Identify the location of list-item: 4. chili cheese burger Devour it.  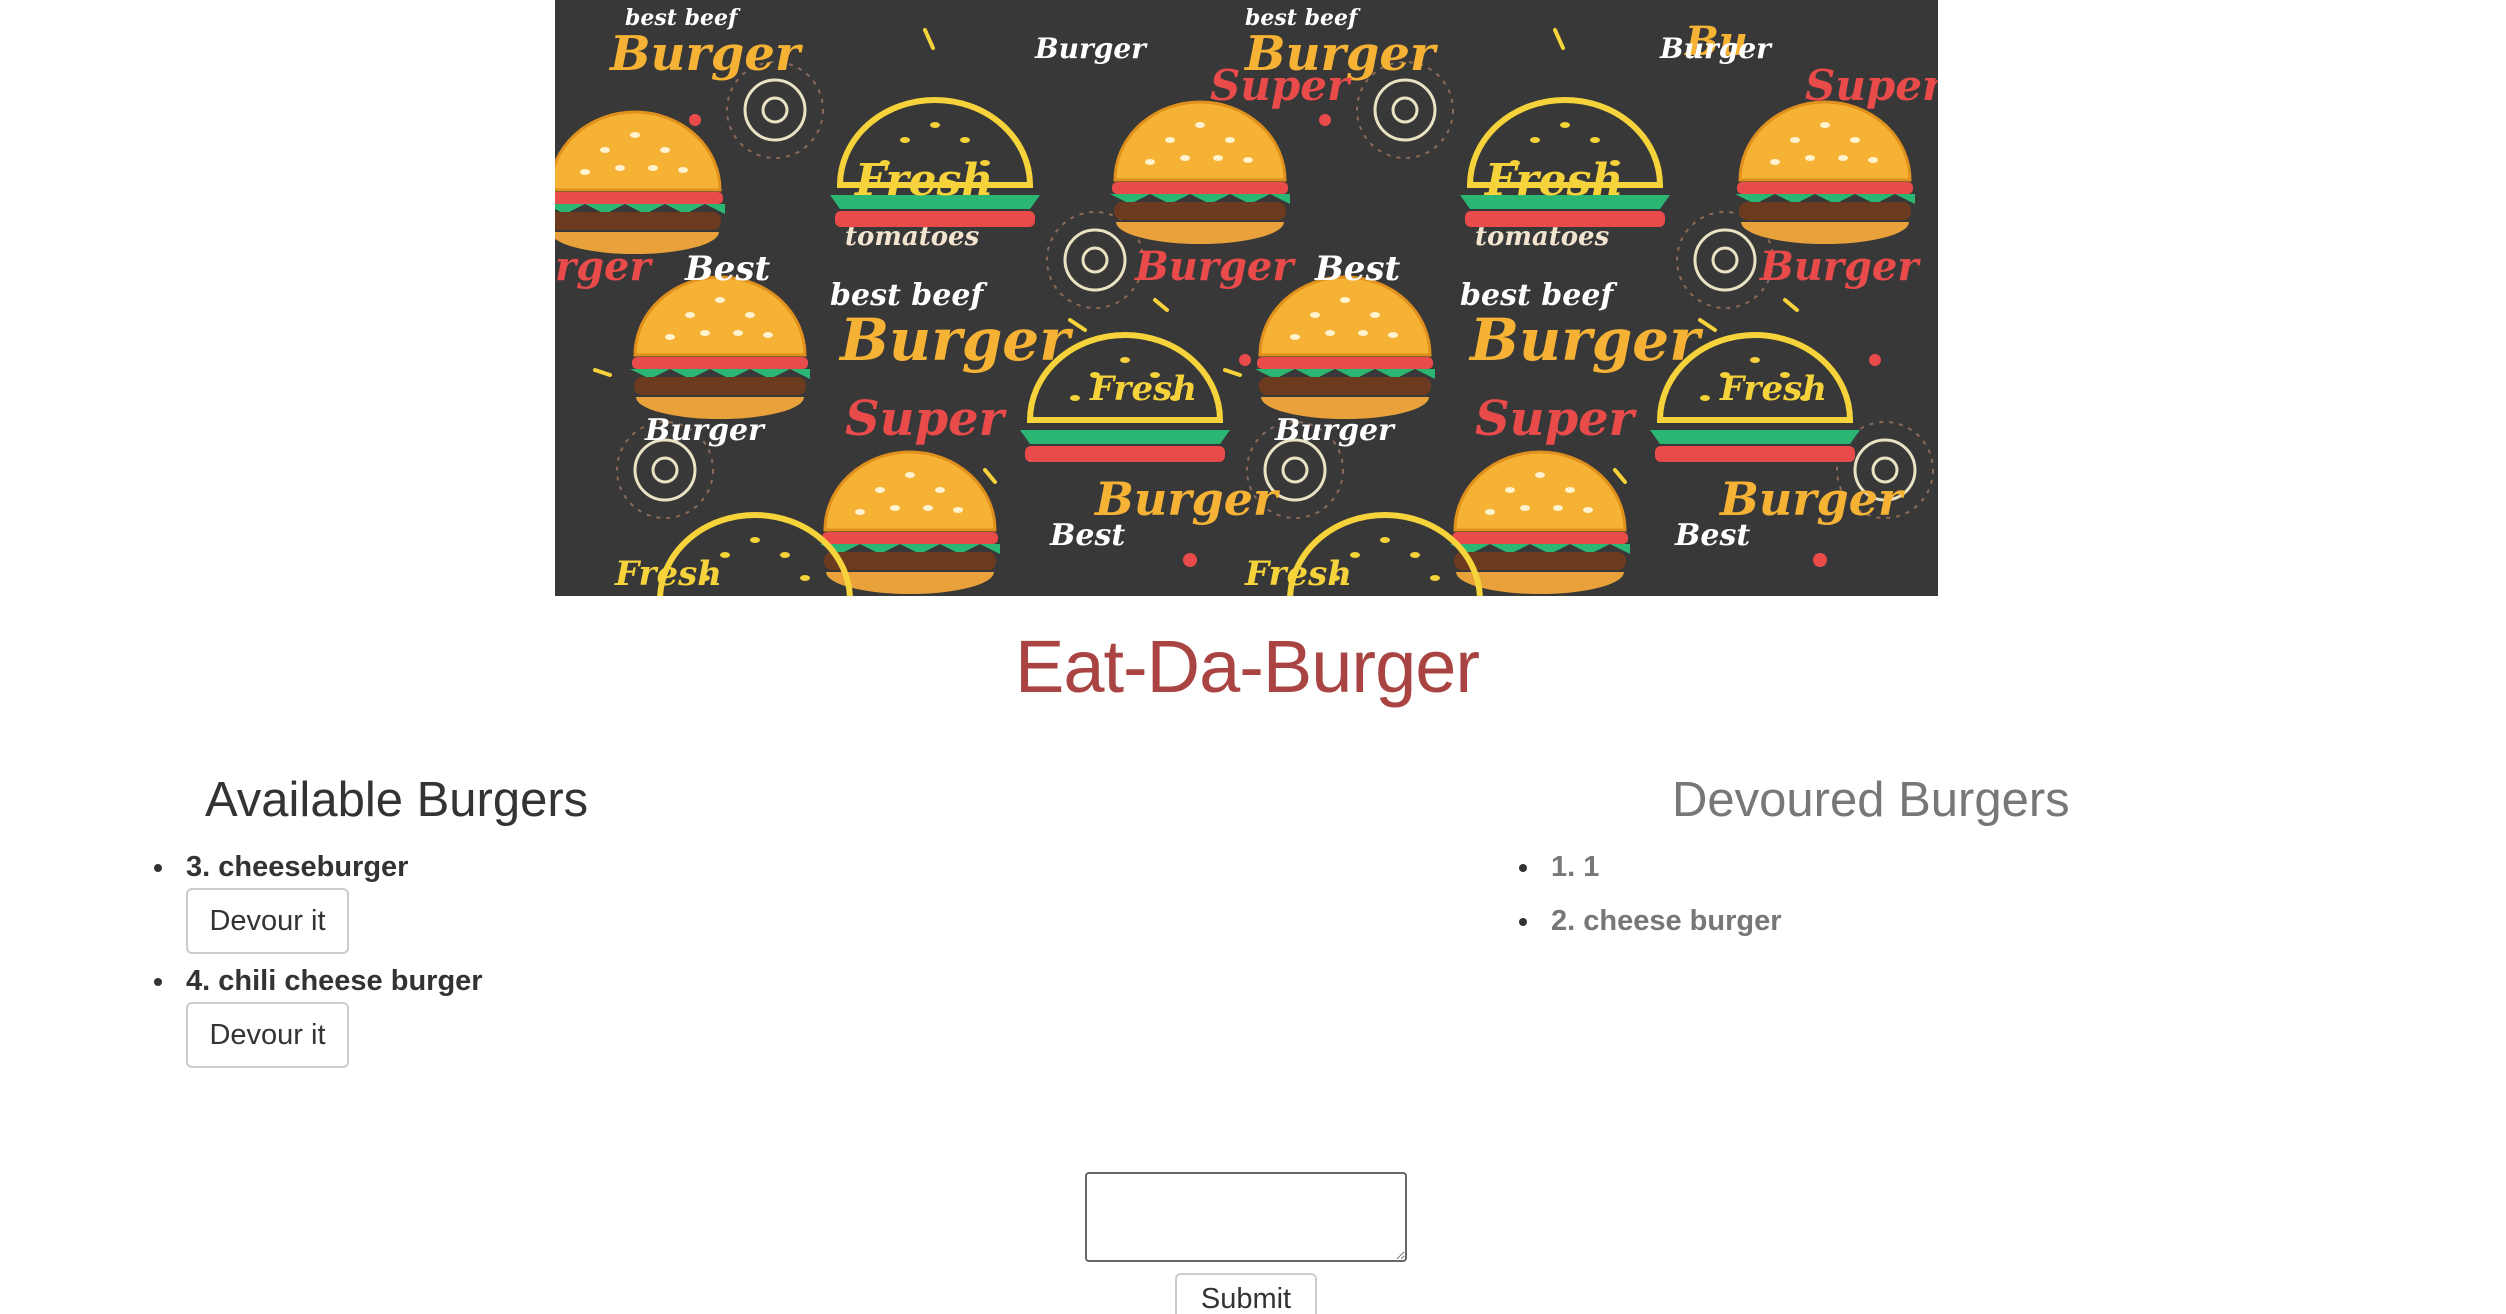
(317, 1015).